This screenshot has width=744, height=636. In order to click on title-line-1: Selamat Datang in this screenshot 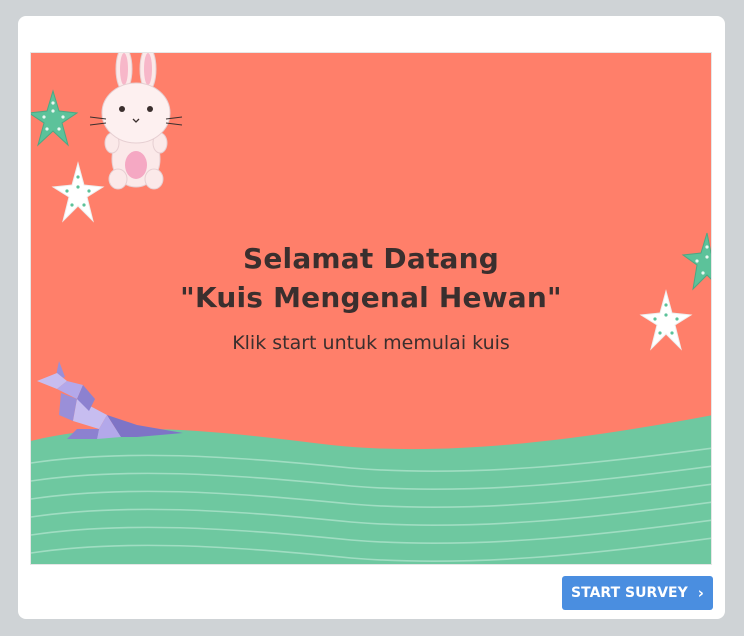, I will do `click(371, 258)`.